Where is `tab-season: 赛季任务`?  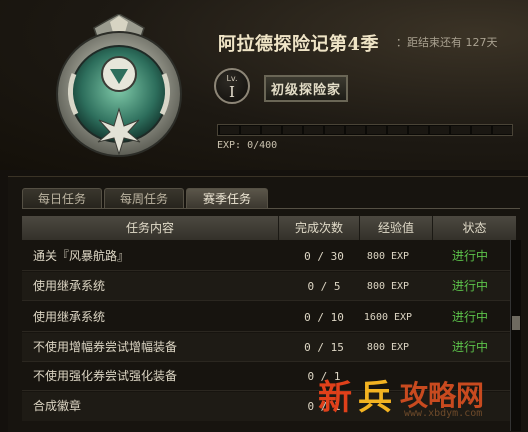 tab-season: 赛季任务 is located at coordinates (227, 198).